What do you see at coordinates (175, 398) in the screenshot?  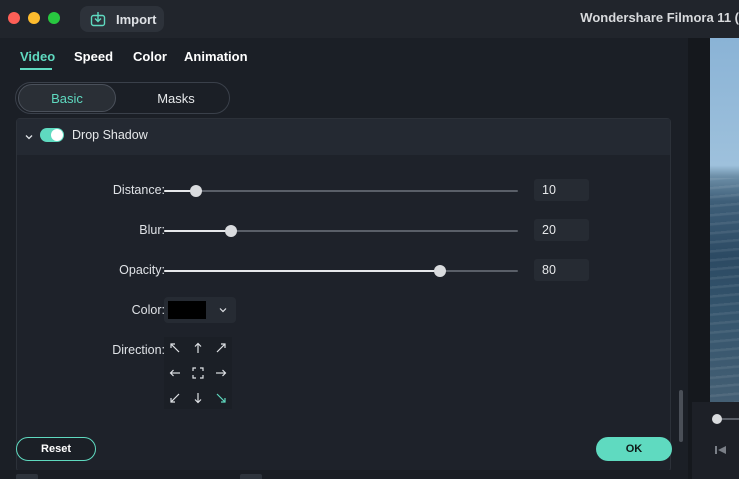 I see `direction-bottom-left-icon` at bounding box center [175, 398].